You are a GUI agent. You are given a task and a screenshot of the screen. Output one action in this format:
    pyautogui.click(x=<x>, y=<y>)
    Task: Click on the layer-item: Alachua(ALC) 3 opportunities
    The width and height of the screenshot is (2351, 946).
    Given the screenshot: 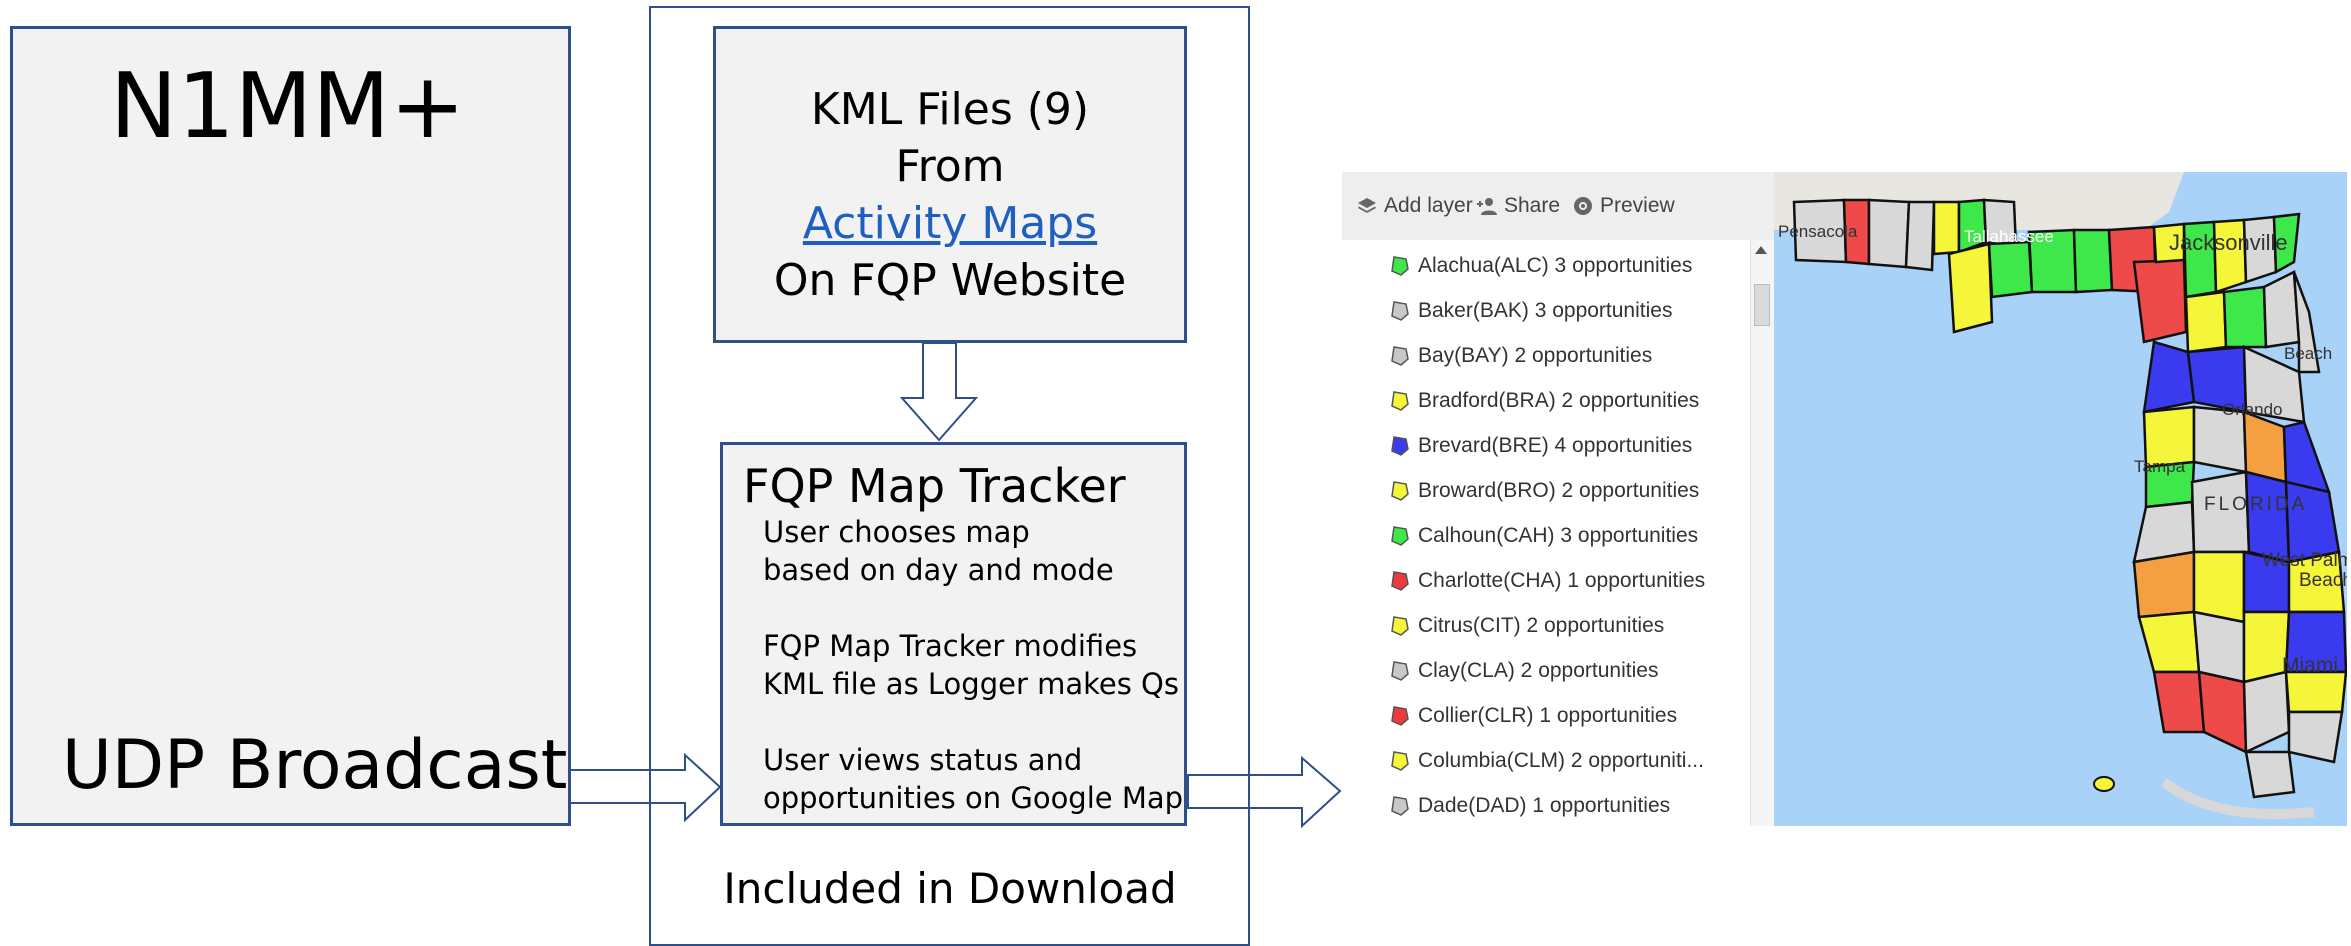 What is the action you would take?
    pyautogui.click(x=1541, y=266)
    